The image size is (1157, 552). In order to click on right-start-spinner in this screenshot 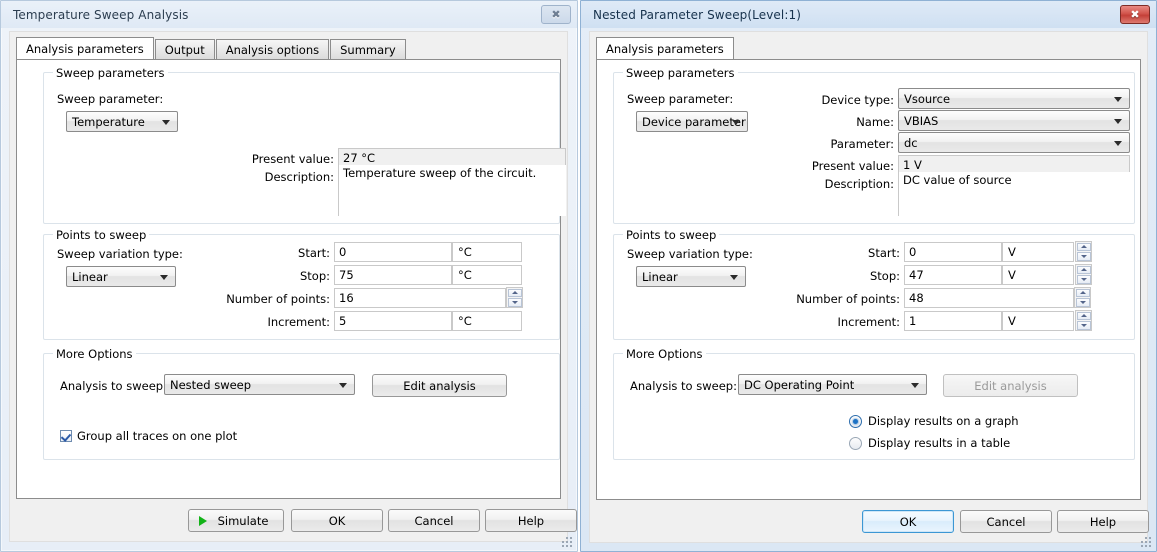, I will do `click(1083, 251)`.